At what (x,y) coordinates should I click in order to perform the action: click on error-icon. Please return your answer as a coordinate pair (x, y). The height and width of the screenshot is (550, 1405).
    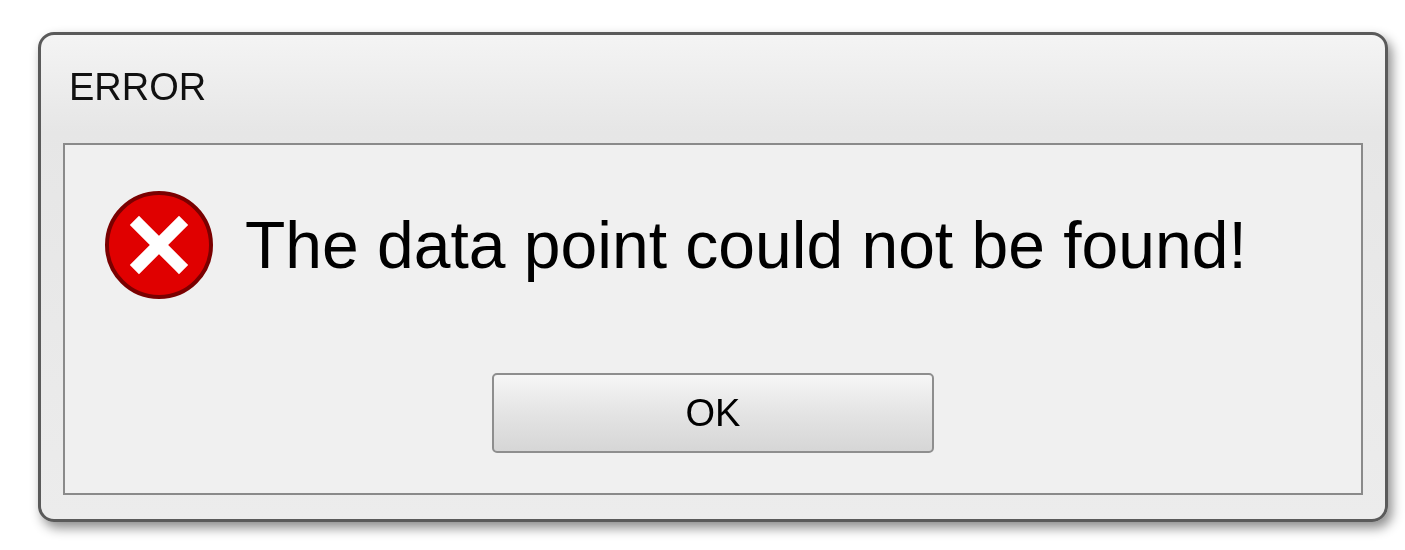
    Looking at the image, I should click on (159, 245).